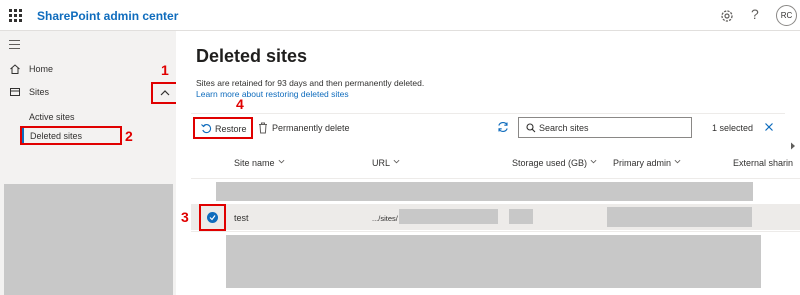 Image resolution: width=800 pixels, height=295 pixels. Describe the element at coordinates (23, 135) in the screenshot. I see `selection-indicator` at that location.